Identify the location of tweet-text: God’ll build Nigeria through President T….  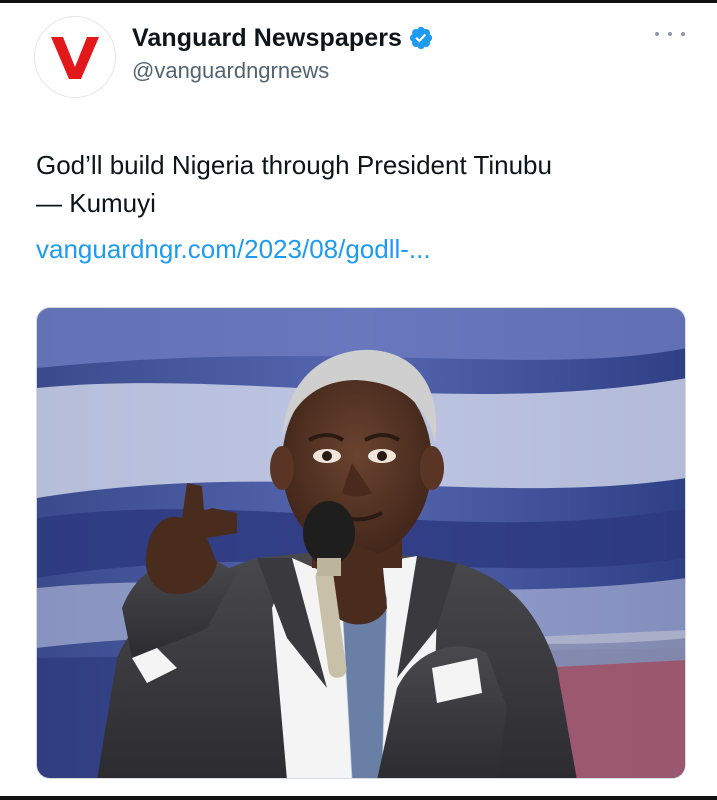
(361, 184).